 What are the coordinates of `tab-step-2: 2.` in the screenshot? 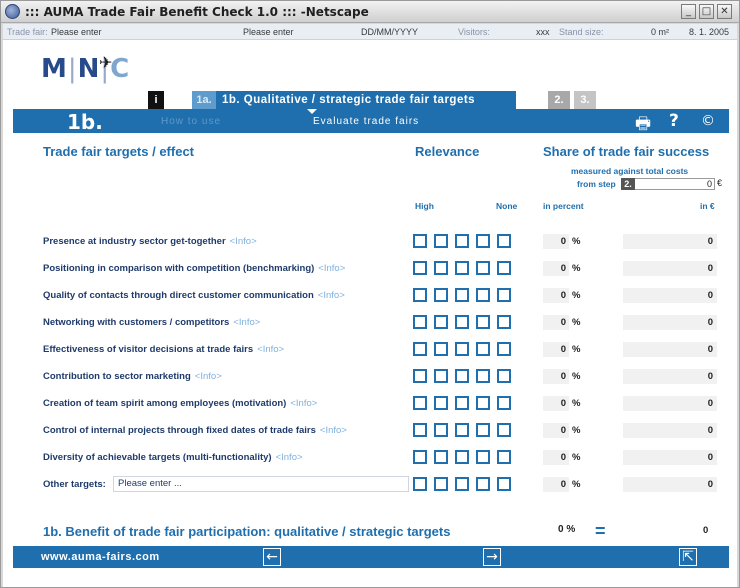 It's located at (559, 100).